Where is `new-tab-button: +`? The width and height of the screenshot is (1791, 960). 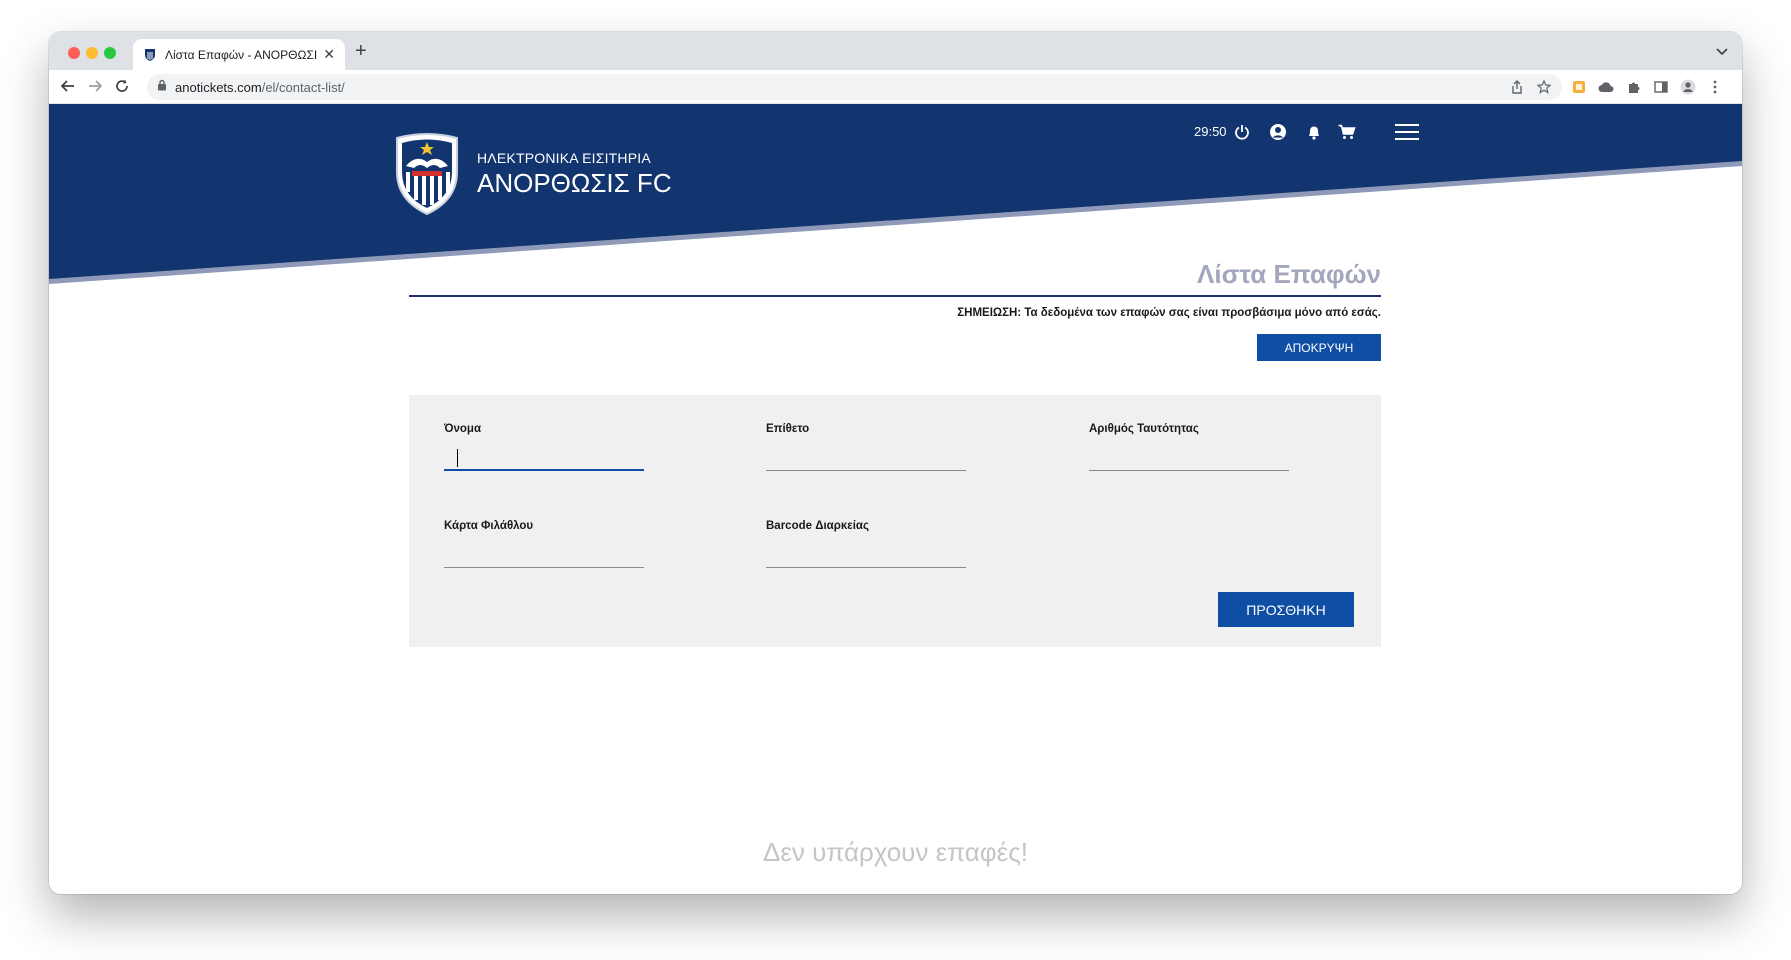
new-tab-button: + is located at coordinates (361, 51).